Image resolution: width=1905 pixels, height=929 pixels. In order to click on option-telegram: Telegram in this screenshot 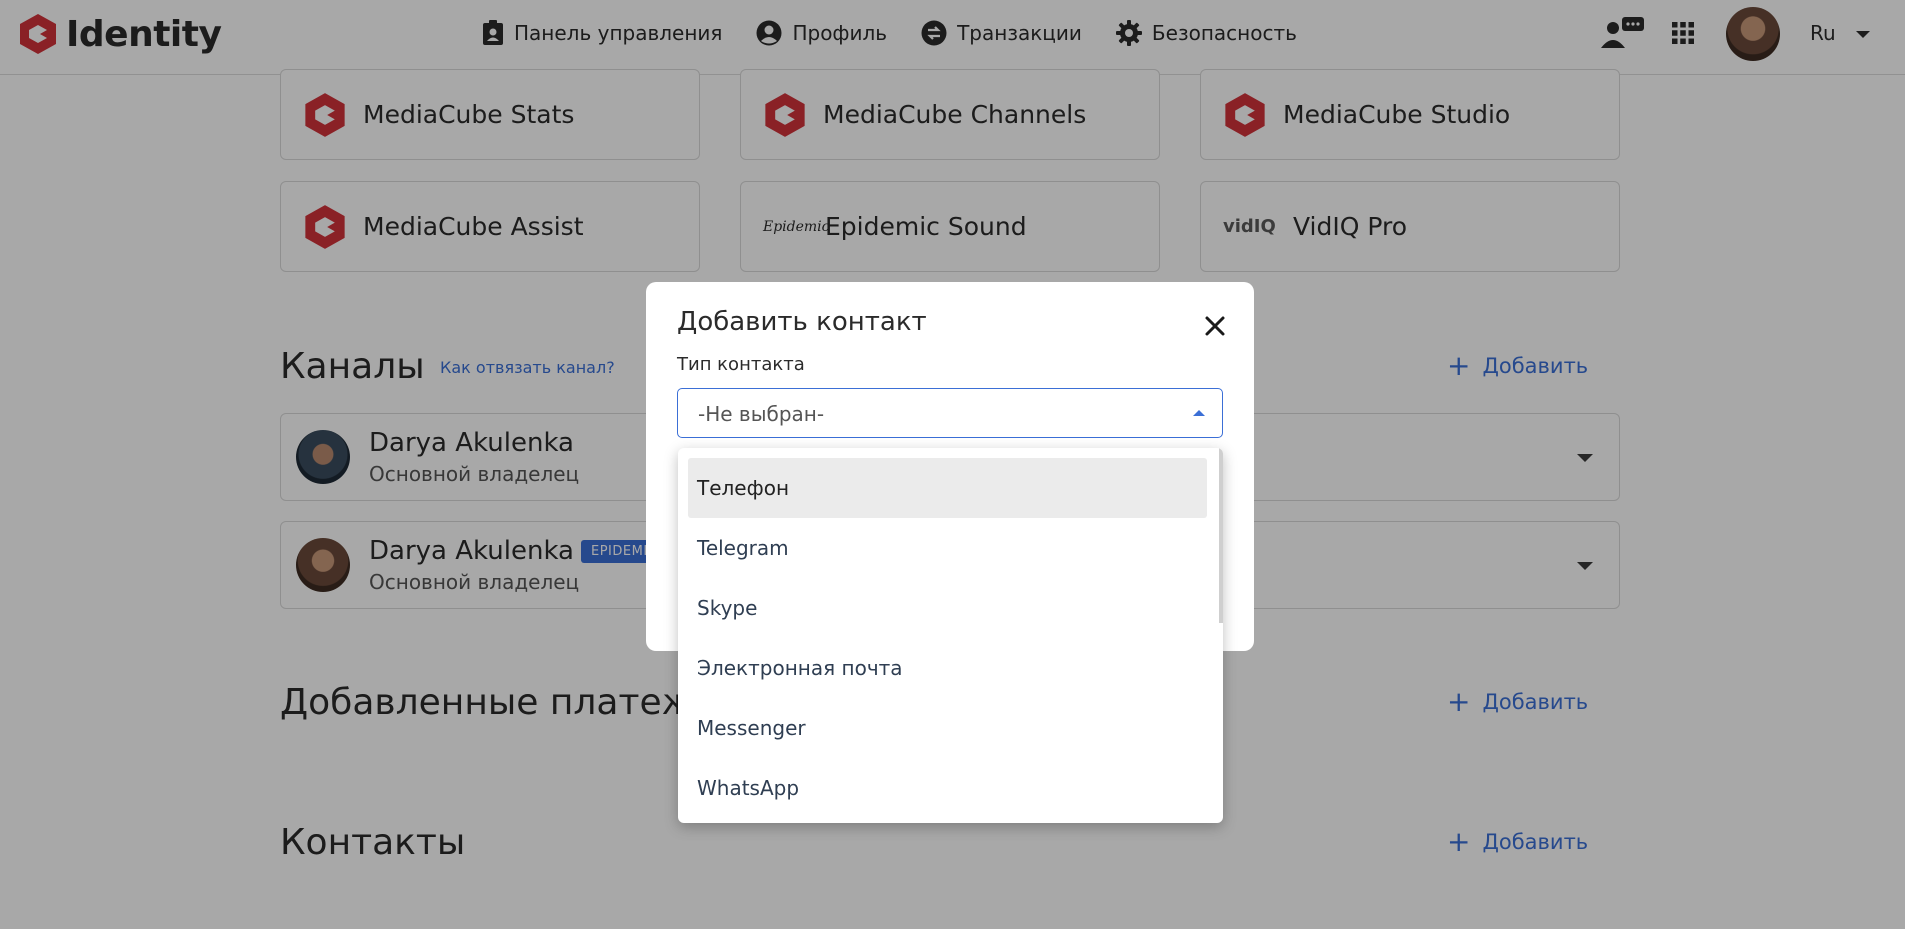, I will do `click(947, 548)`.